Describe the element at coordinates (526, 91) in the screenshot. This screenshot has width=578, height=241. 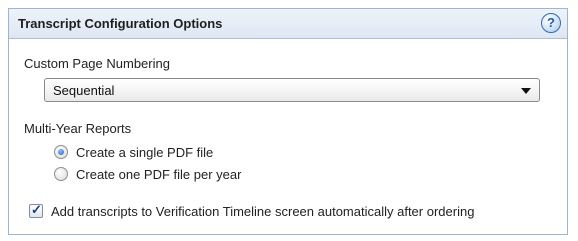
I see `chevron-down-icon` at that location.